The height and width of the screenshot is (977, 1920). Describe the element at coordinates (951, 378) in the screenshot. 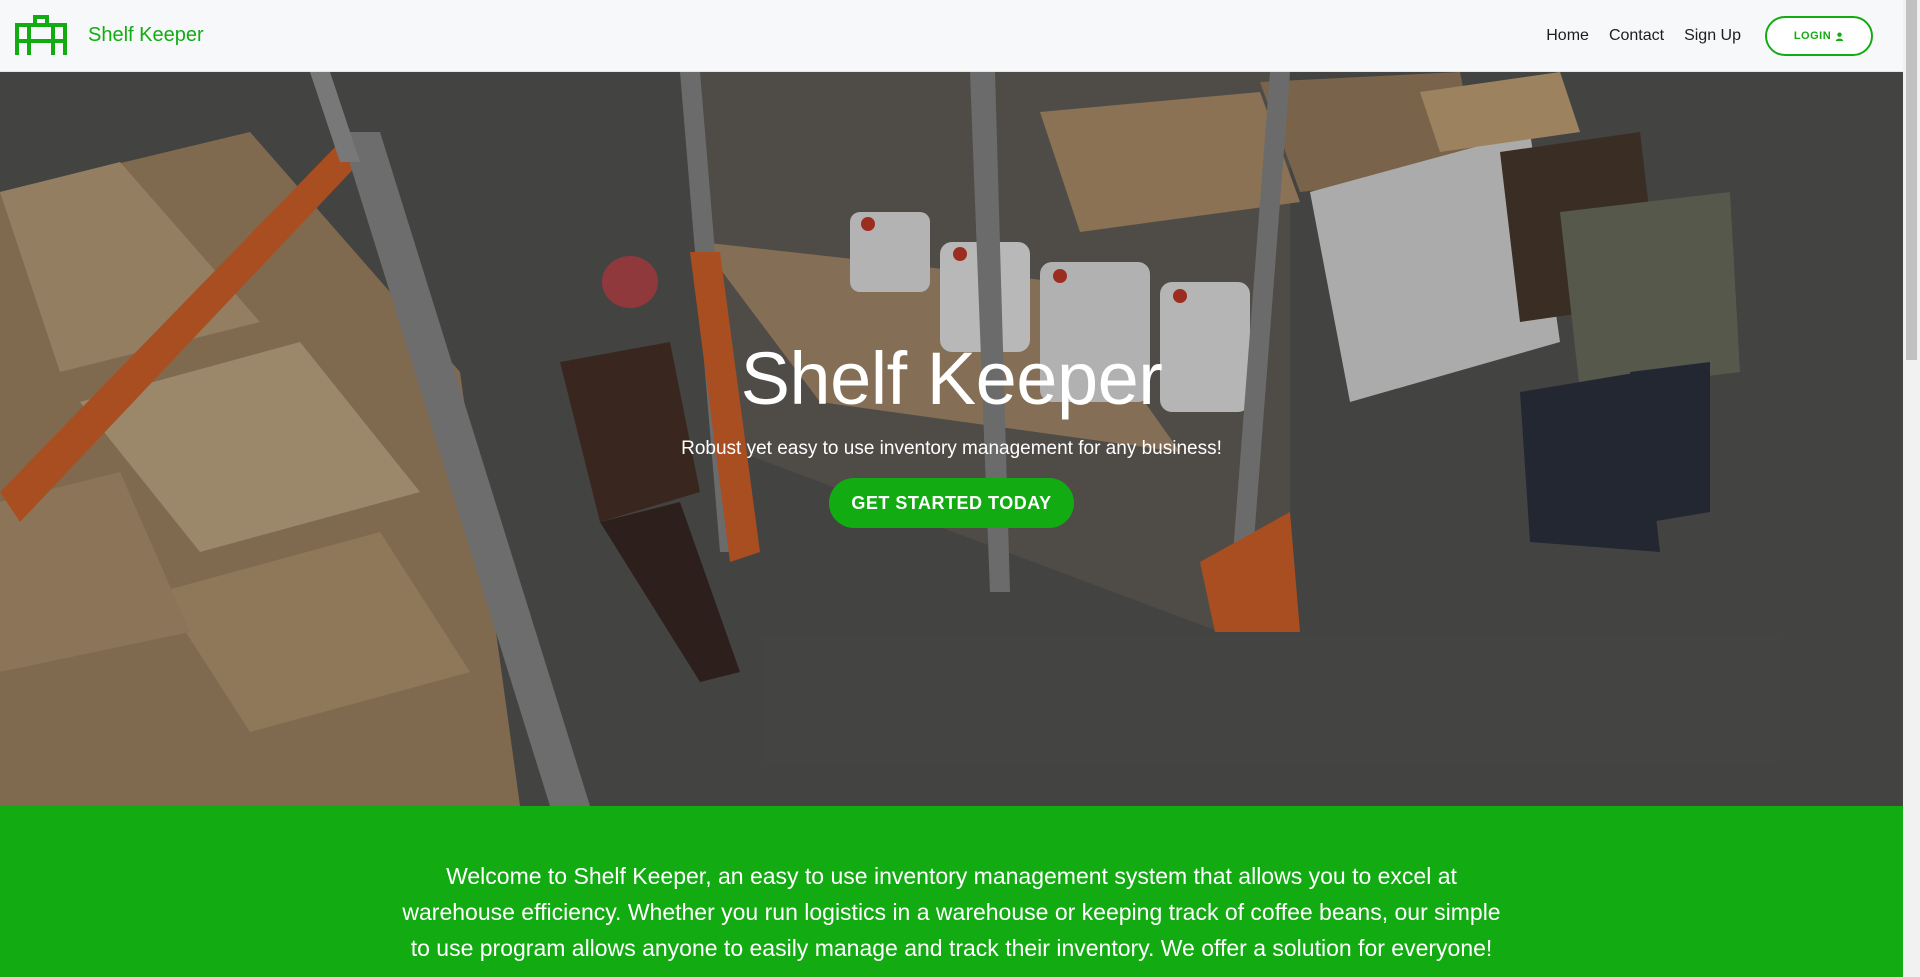

I see `hero-title: Shelf Keeper` at that location.